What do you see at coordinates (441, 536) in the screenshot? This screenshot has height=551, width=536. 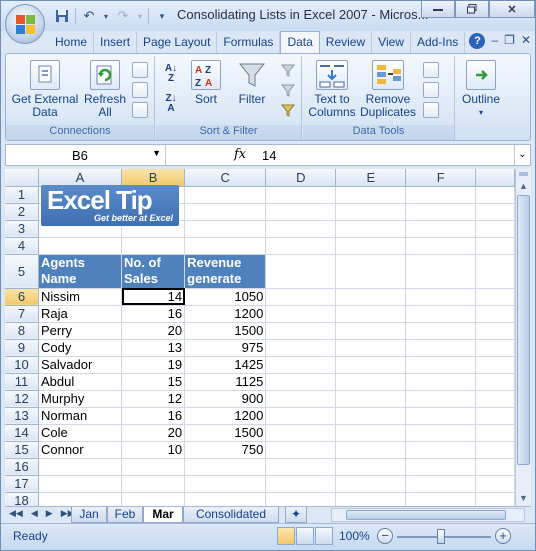 I see `zoom-slider-thumb` at bounding box center [441, 536].